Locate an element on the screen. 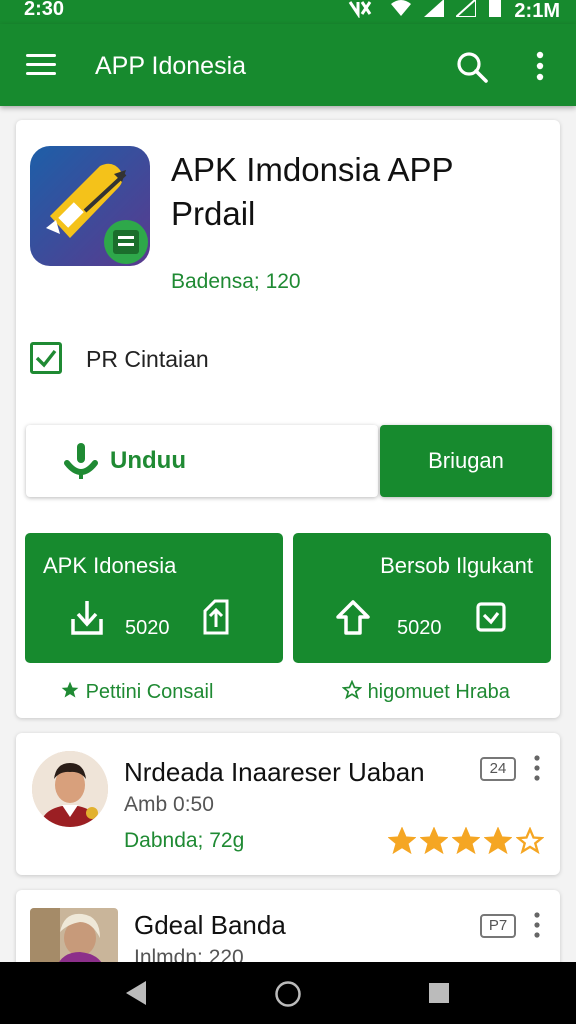 The image size is (576, 1024). download-icon is located at coordinates (81, 461).